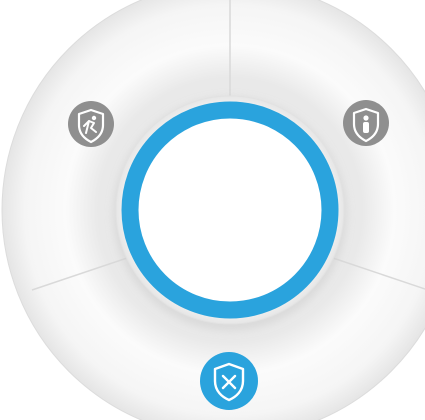 This screenshot has height=420, width=425. I want to click on away-mode-button-background, so click(91, 124).